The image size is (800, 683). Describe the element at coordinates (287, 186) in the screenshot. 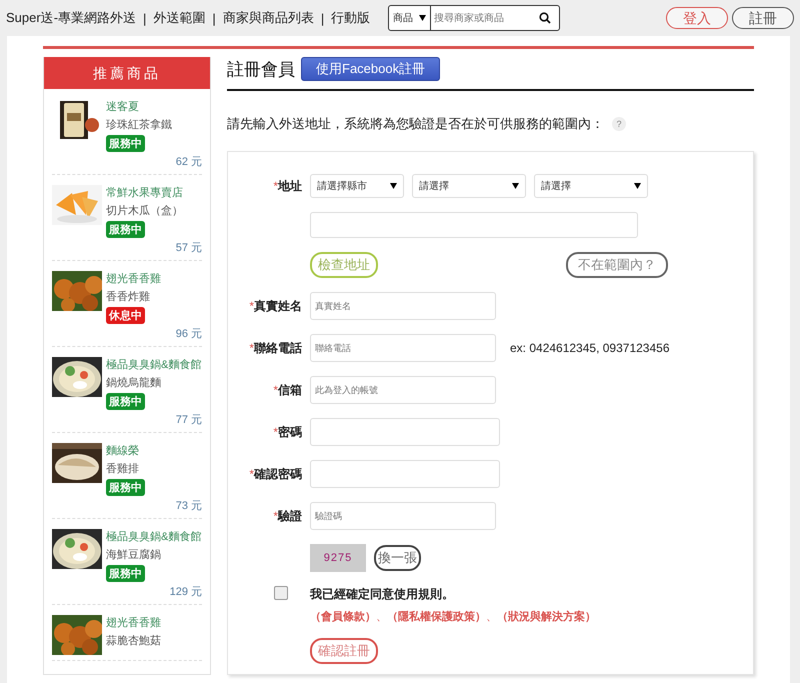

I see `field-label: *地址` at that location.